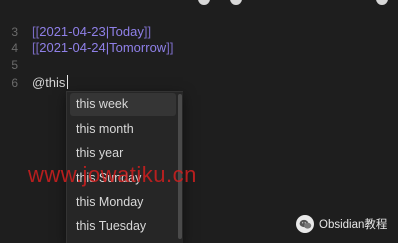 Image resolution: width=398 pixels, height=243 pixels. What do you see at coordinates (123, 202) in the screenshot?
I see `suggestion-item: this Monday` at bounding box center [123, 202].